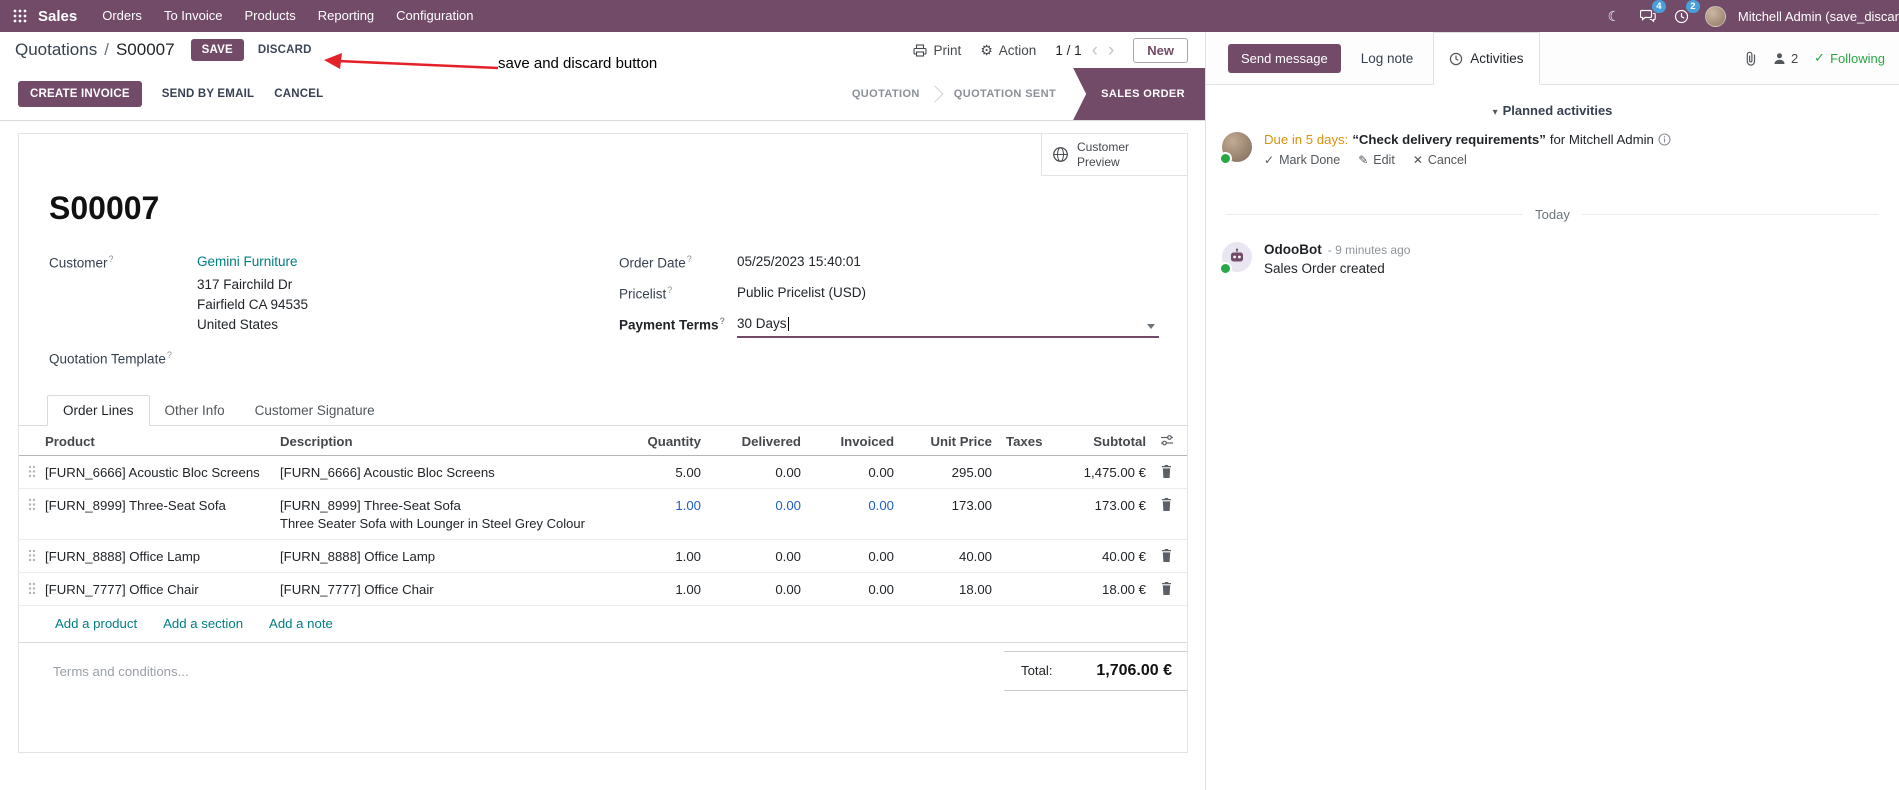 The width and height of the screenshot is (1899, 790). What do you see at coordinates (943, 468) in the screenshot?
I see `cell-unit-price: 295.00` at bounding box center [943, 468].